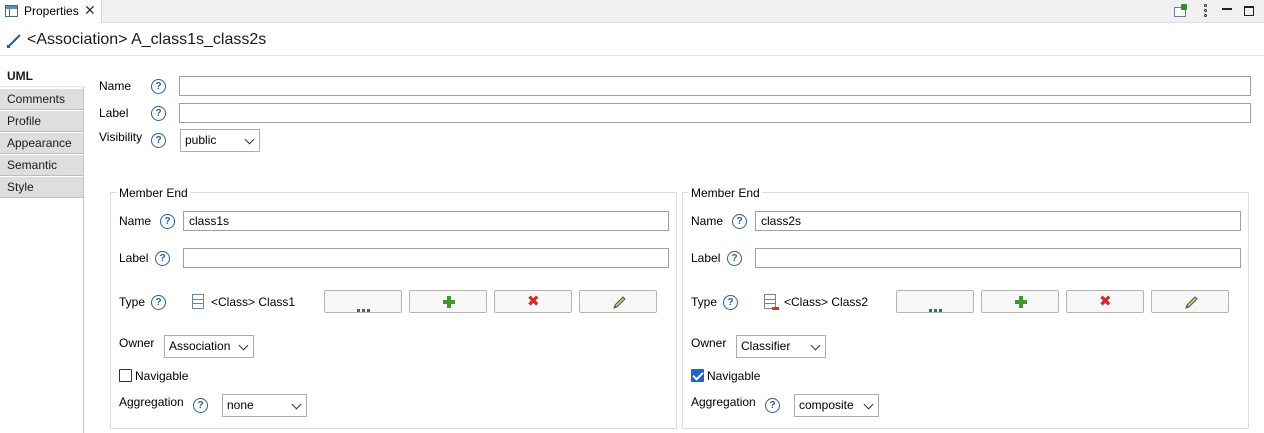  Describe the element at coordinates (1228, 11) in the screenshot. I see `minimize-icon` at that location.